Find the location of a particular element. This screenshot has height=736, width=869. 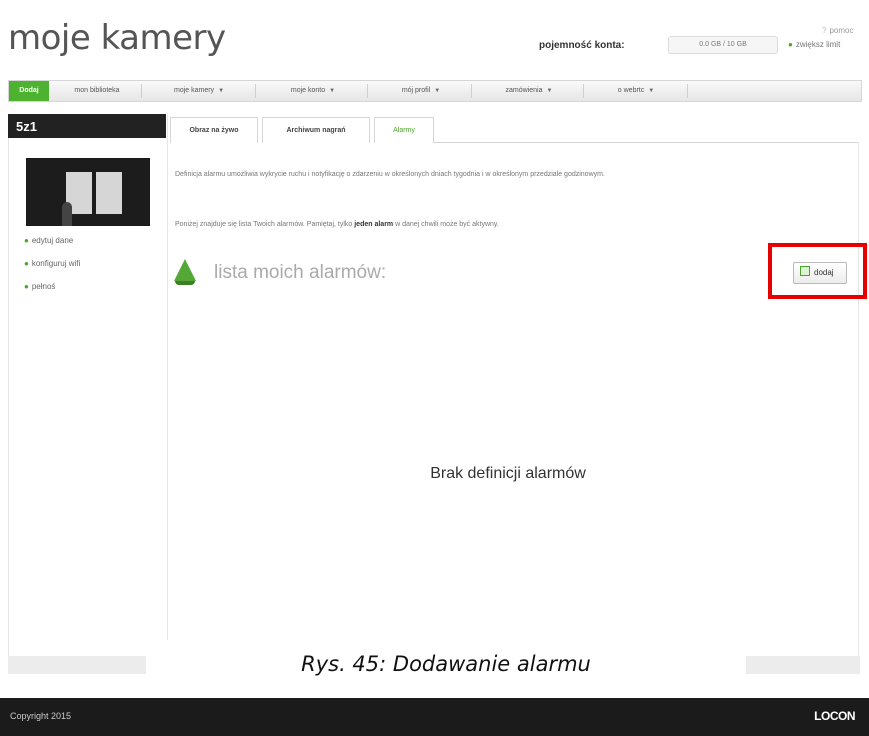

figure-caption-box: Rys. 45: Dodawanie alarmu is located at coordinates (446, 664).